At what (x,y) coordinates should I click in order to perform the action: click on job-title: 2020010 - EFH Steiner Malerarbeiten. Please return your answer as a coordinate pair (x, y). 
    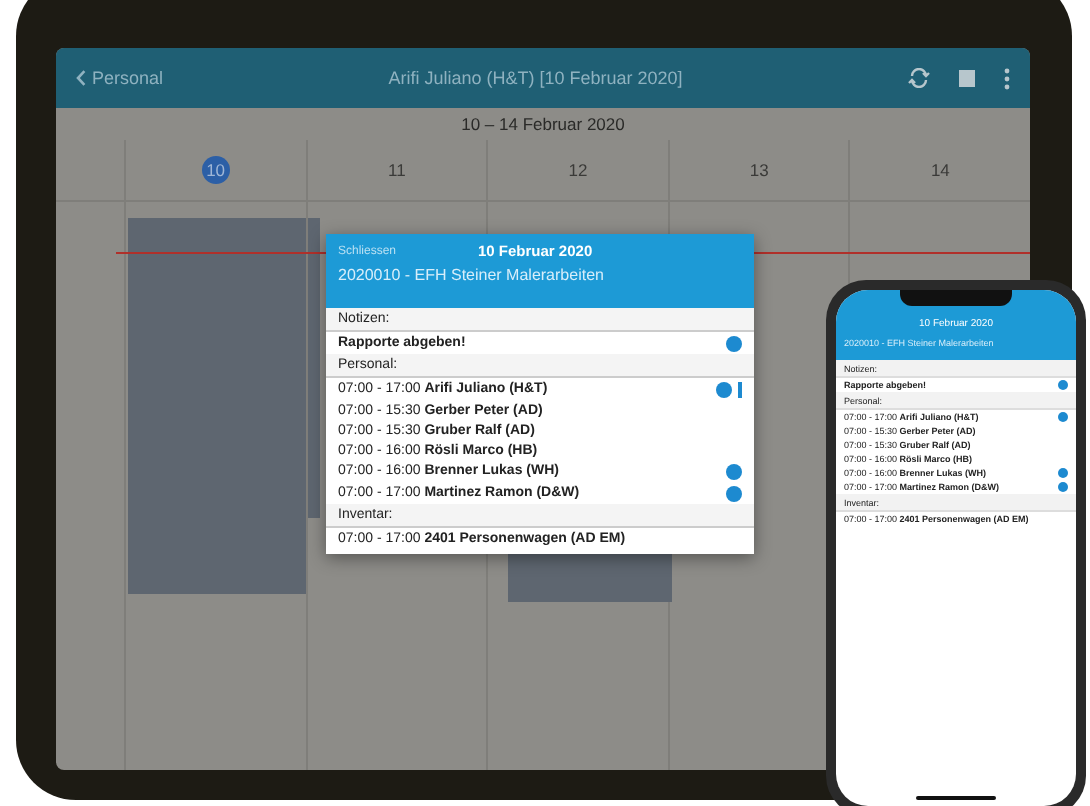
    Looking at the image, I should click on (472, 275).